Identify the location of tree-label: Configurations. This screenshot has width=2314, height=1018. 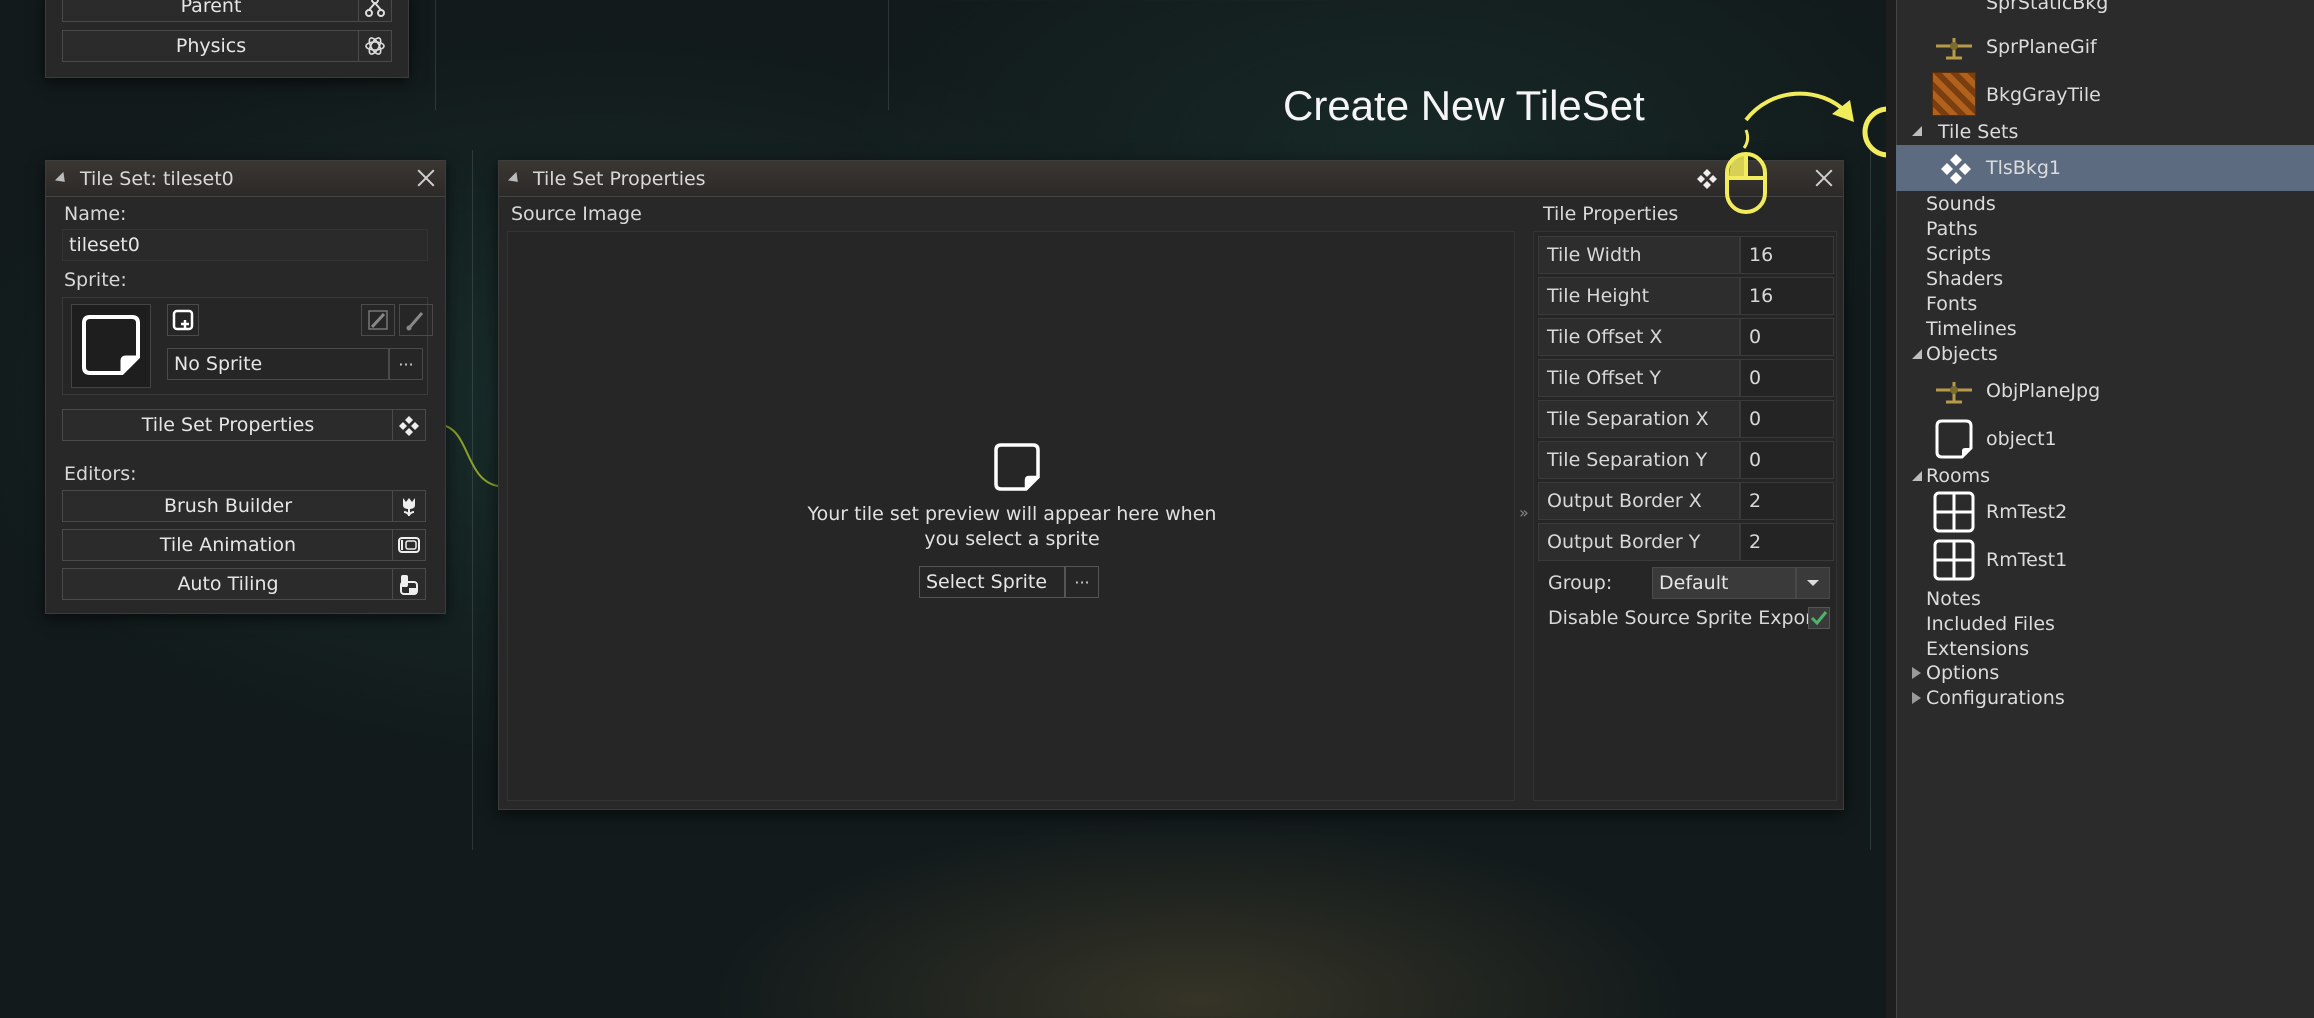
(1995, 698).